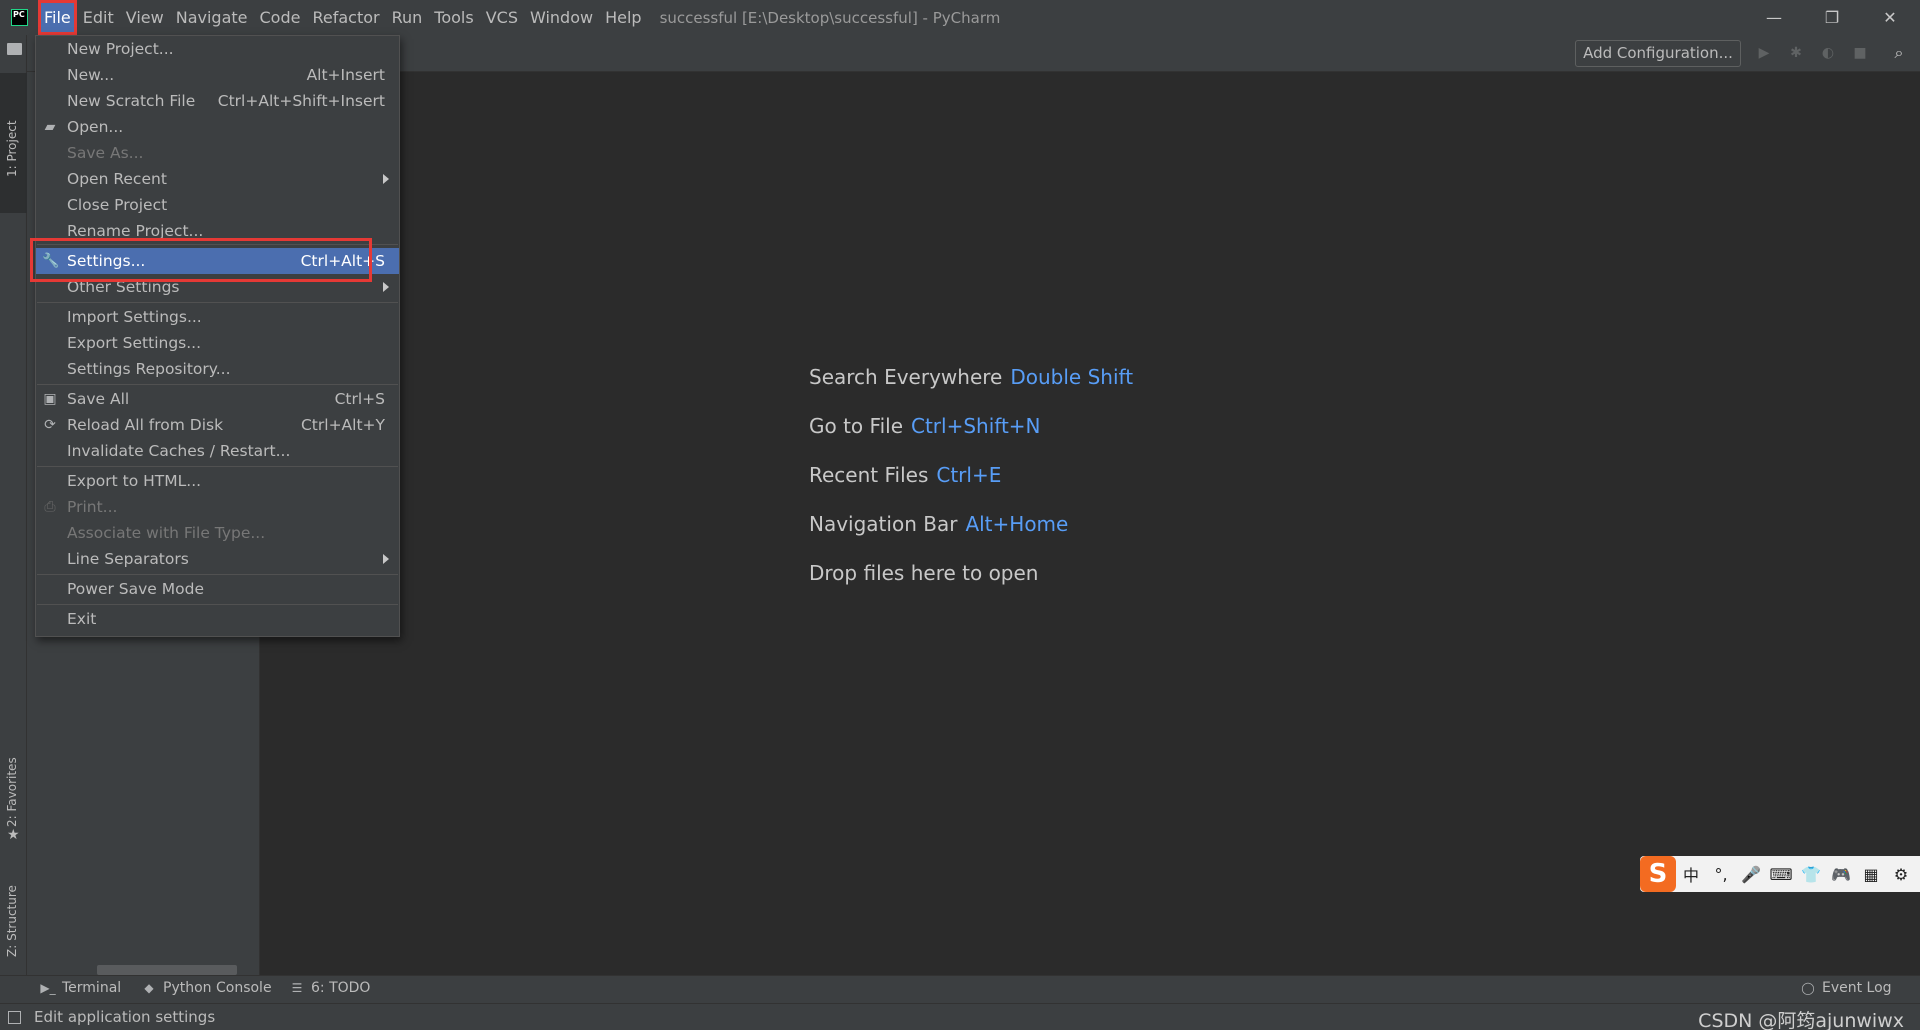 The width and height of the screenshot is (1920, 1030). Describe the element at coordinates (1658, 874) in the screenshot. I see `sogou-logo-icon: S` at that location.